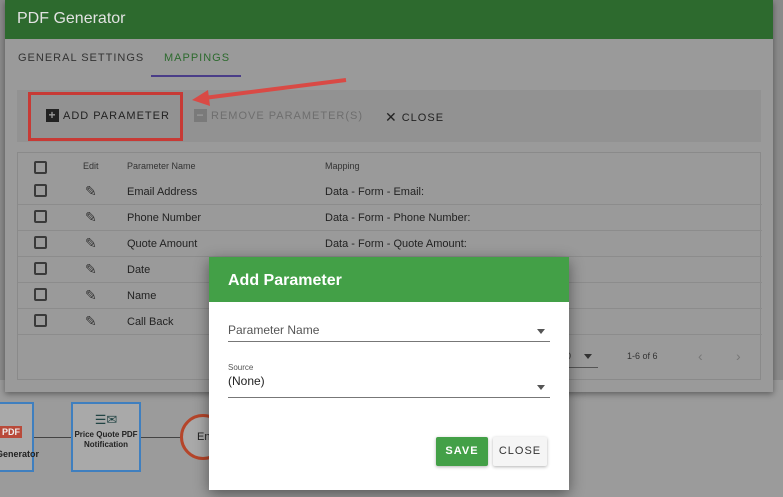 This screenshot has height=497, width=783. What do you see at coordinates (423, 117) in the screenshot?
I see `button-label: CLOSE` at bounding box center [423, 117].